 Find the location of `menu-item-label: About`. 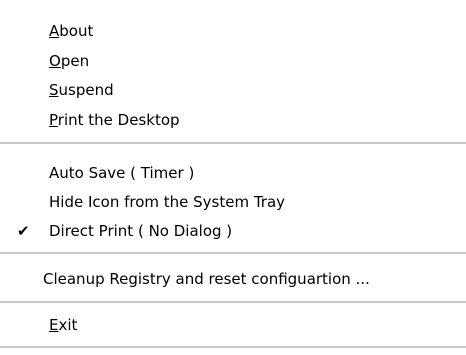

menu-item-label: About is located at coordinates (71, 31).